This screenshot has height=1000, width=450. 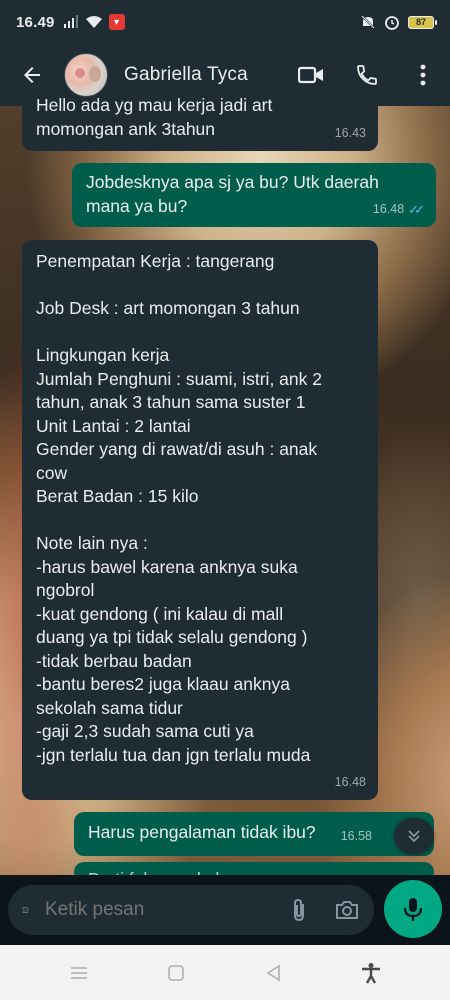 What do you see at coordinates (254, 834) in the screenshot?
I see `message-outgoing: Harus pengalaman tidak ibu? 16.58` at bounding box center [254, 834].